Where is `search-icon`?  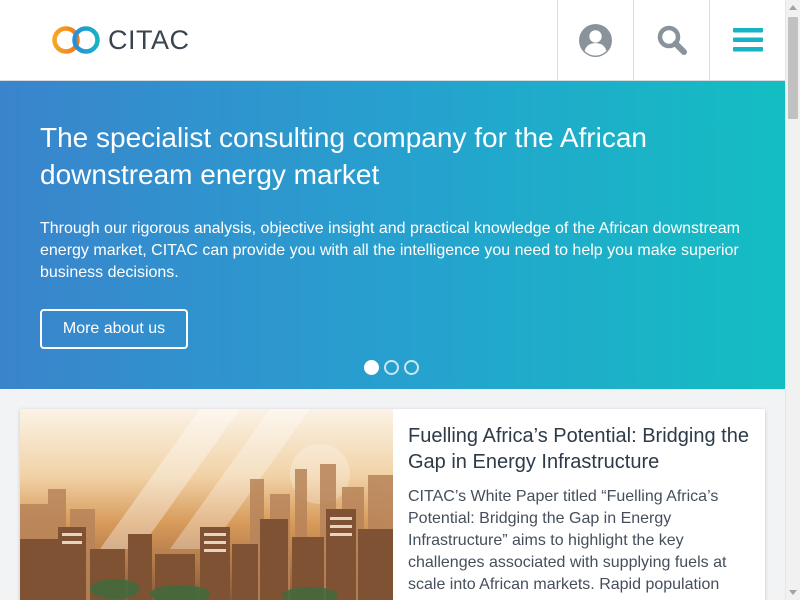
search-icon is located at coordinates (672, 40).